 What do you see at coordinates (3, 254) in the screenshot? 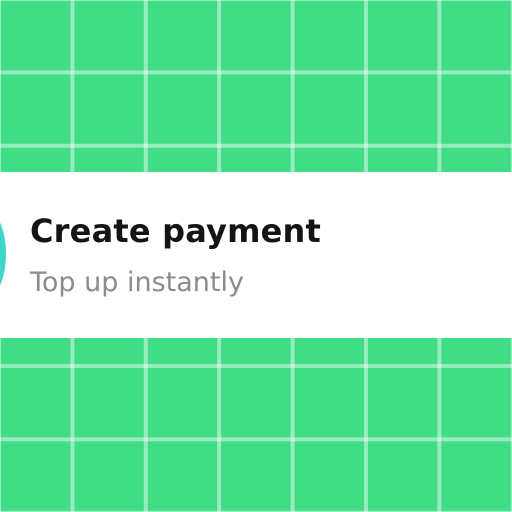
I see `circle-icon` at bounding box center [3, 254].